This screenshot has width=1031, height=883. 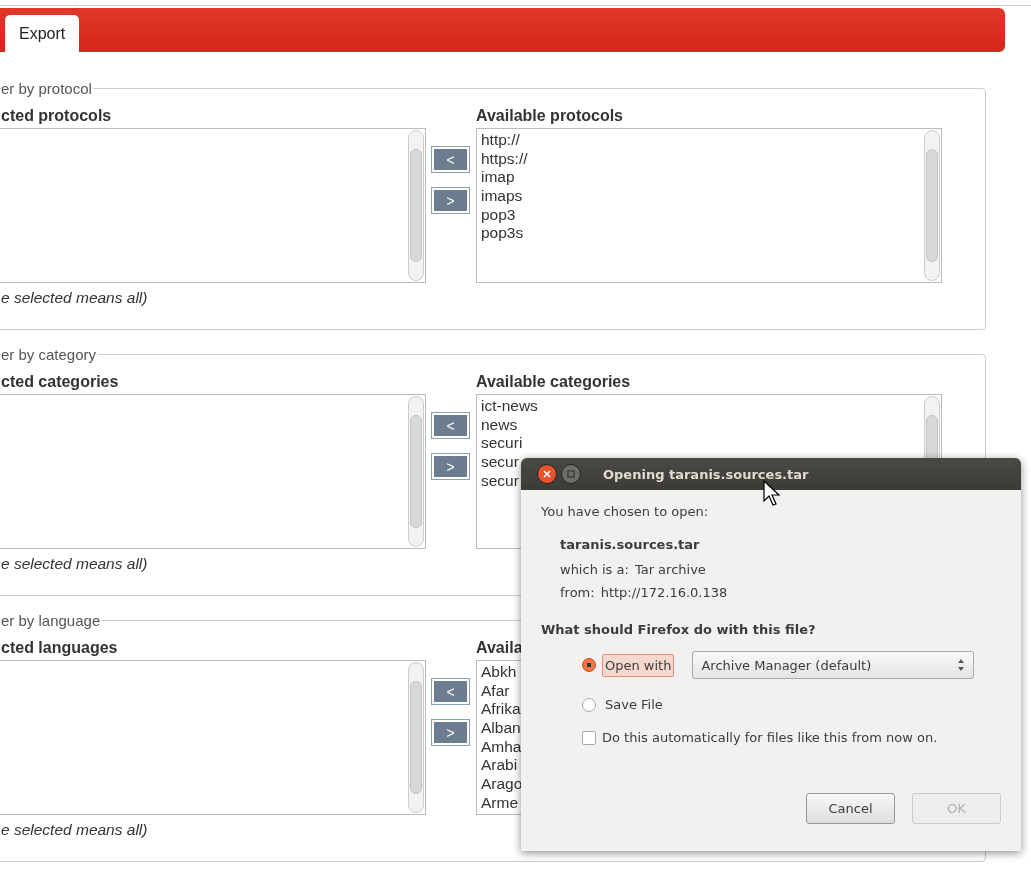 What do you see at coordinates (709, 205) in the screenshot?
I see `available-list: http:// https:// imap imaps pop3 pop3s` at bounding box center [709, 205].